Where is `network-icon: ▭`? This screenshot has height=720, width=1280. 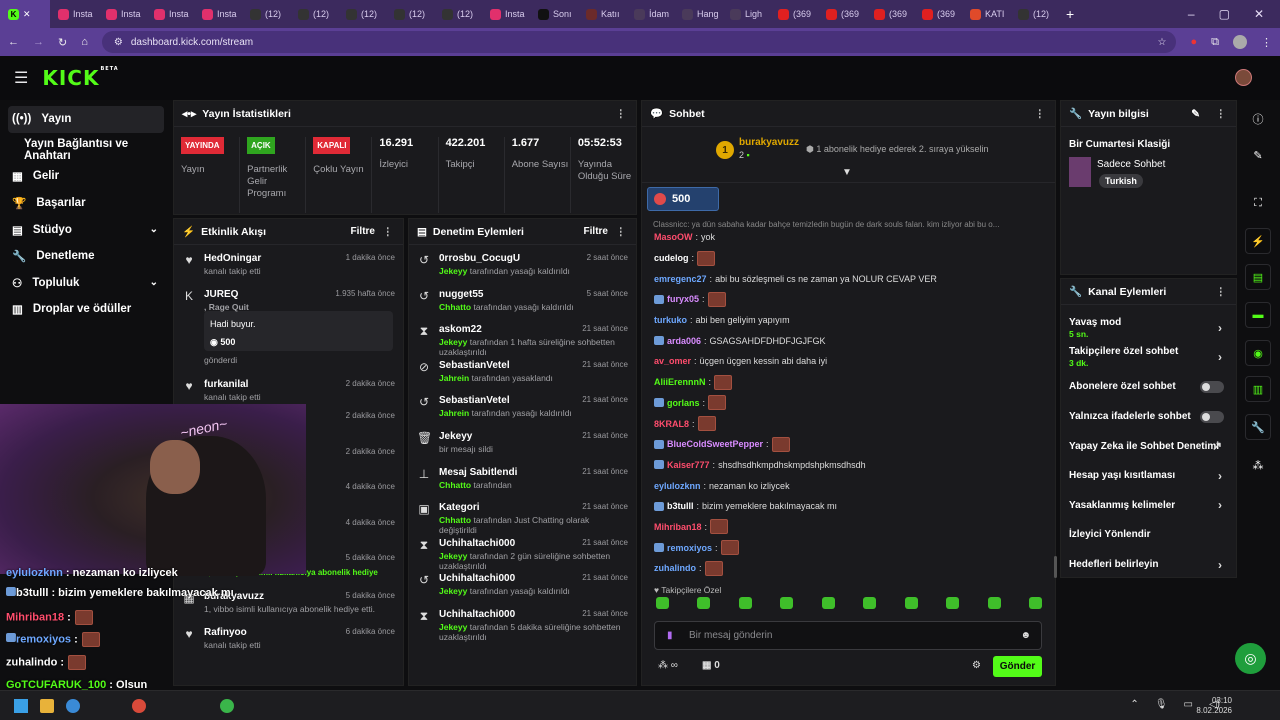 network-icon: ▭ is located at coordinates (1188, 704).